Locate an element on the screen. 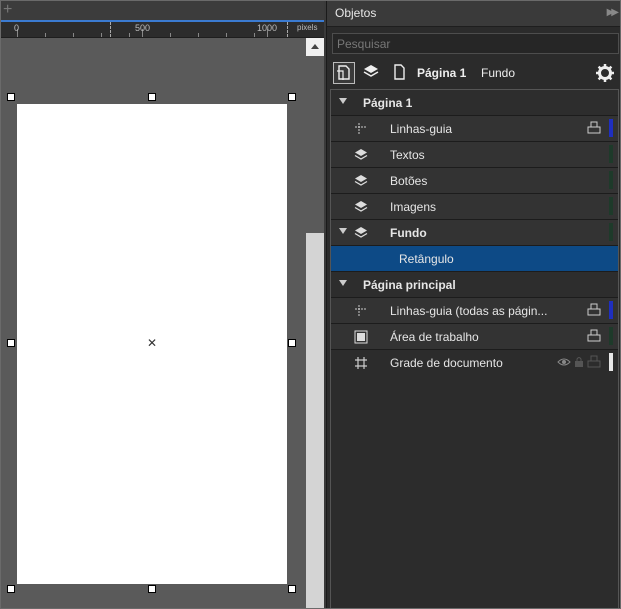 The image size is (621, 609). resize-handle-bl is located at coordinates (11, 589).